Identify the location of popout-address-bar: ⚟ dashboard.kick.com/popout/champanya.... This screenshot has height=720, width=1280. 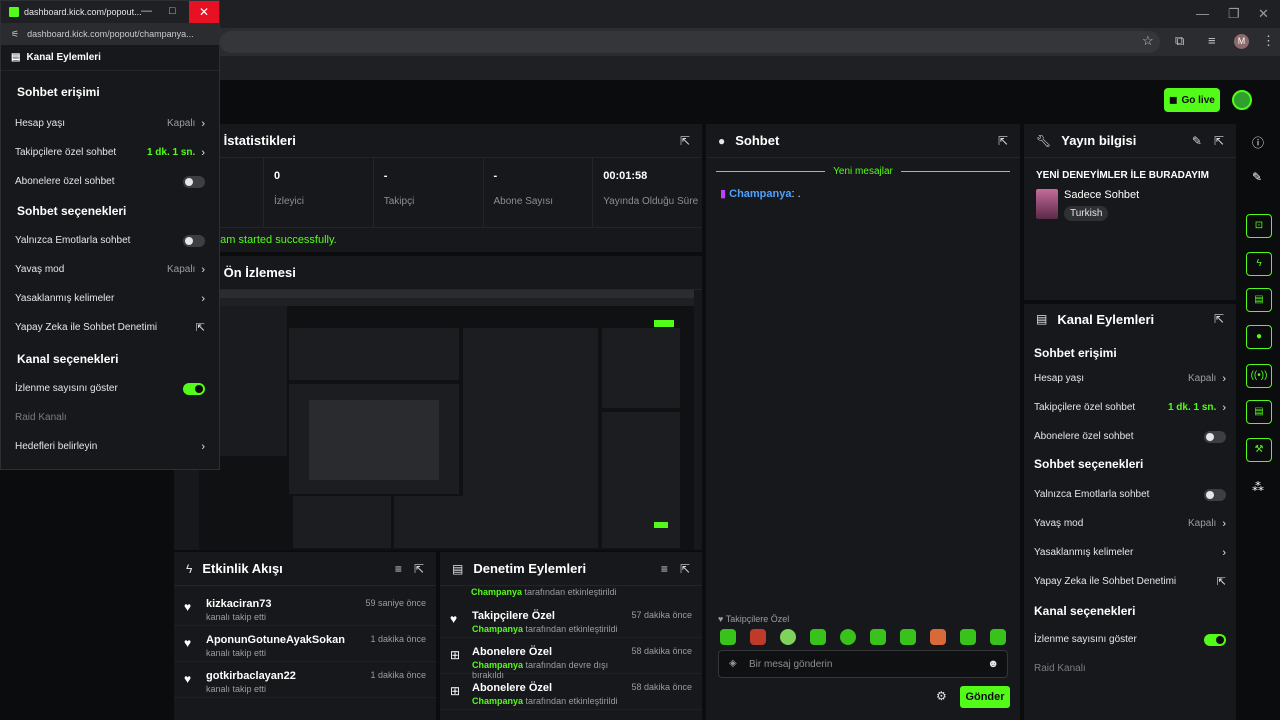
(110, 34).